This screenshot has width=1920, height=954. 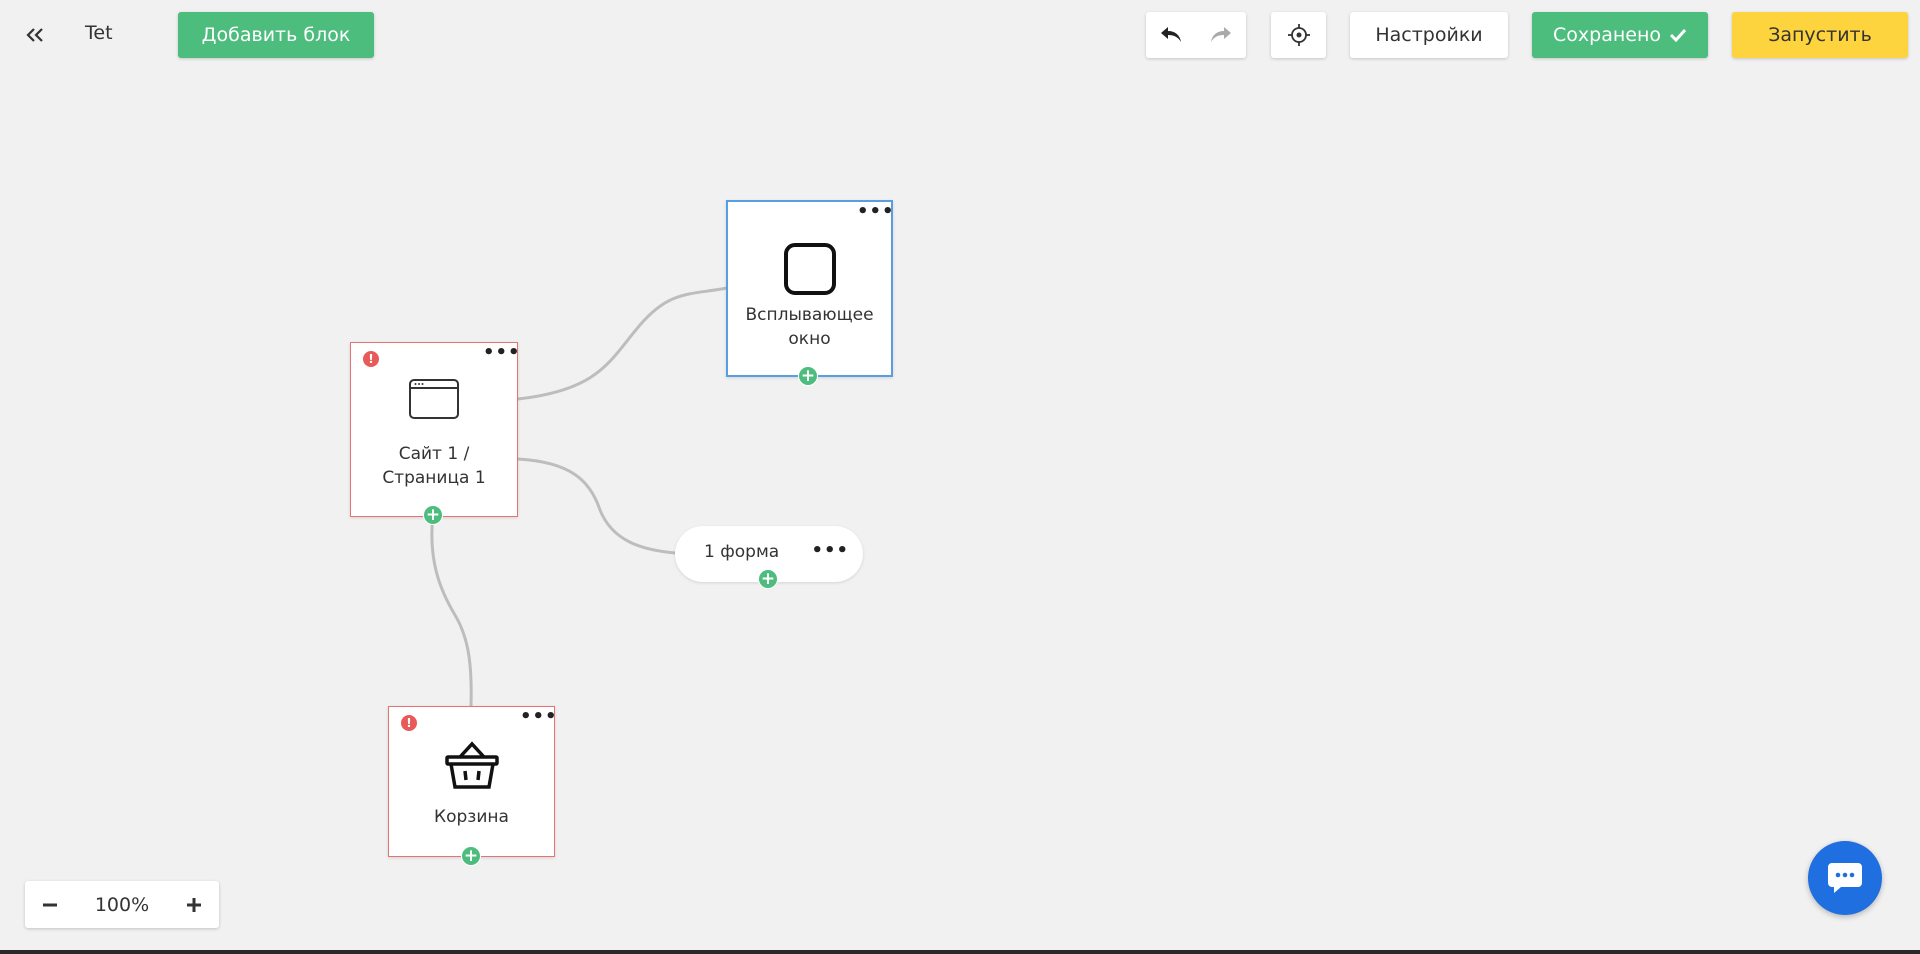 What do you see at coordinates (960, 952) in the screenshot?
I see `bottom-border` at bounding box center [960, 952].